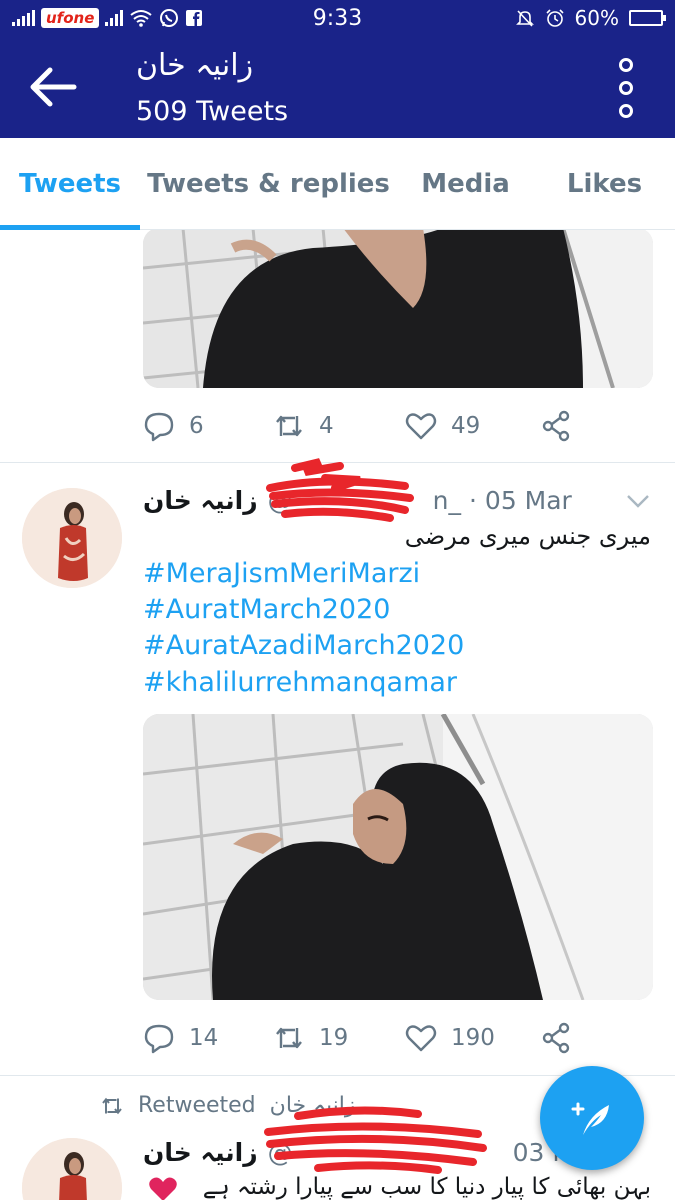 This screenshot has height=1200, width=675. What do you see at coordinates (339, 426) in the screenshot?
I see `retweet-button: 4` at bounding box center [339, 426].